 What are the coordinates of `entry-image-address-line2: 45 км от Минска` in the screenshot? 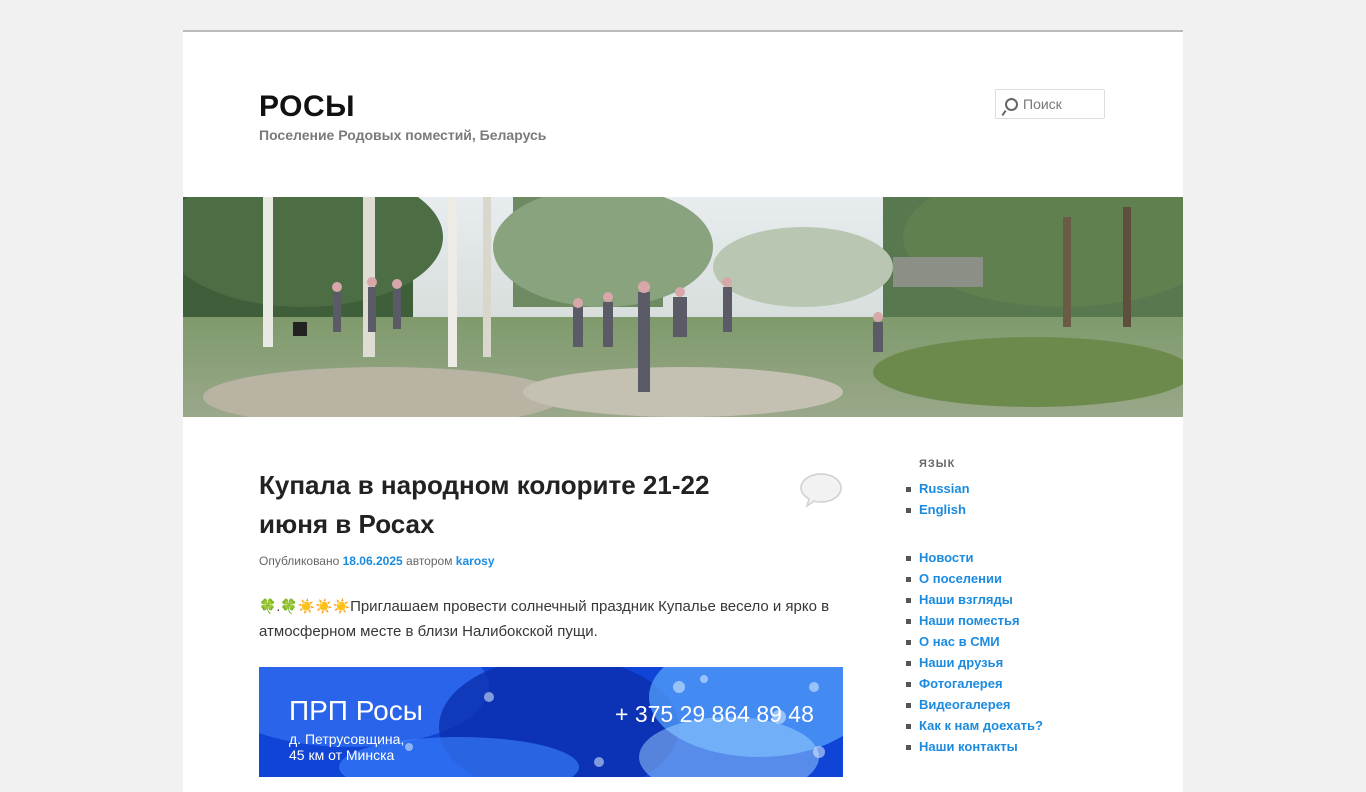 It's located at (342, 755).